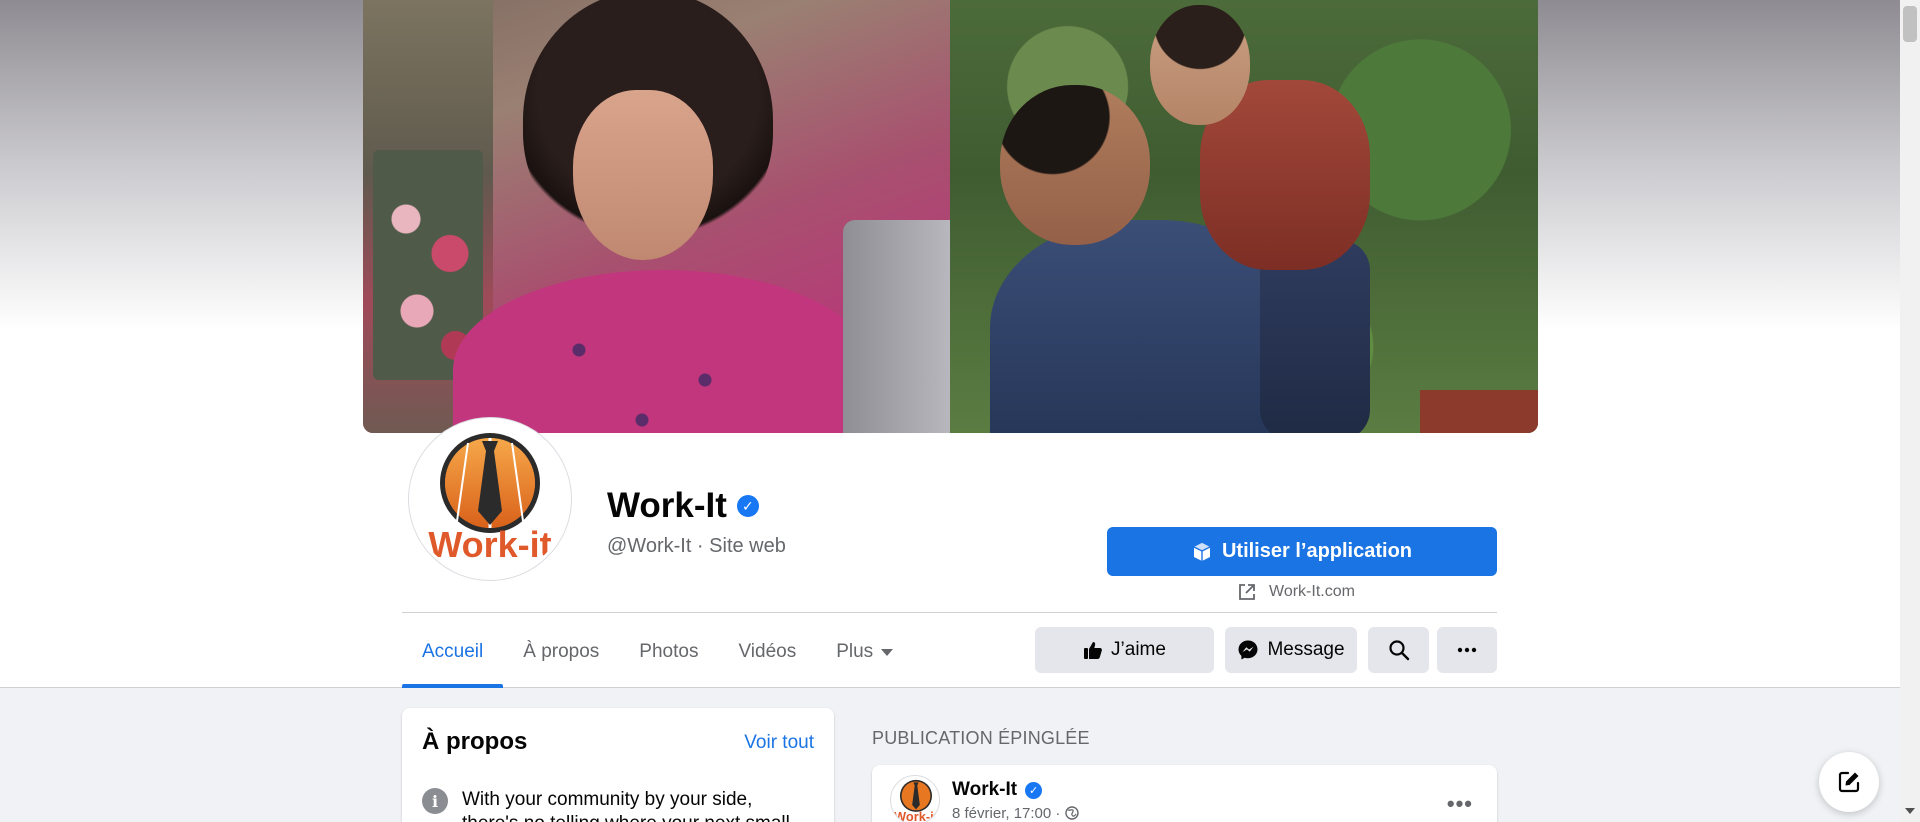  I want to click on external-link-icon, so click(1247, 592).